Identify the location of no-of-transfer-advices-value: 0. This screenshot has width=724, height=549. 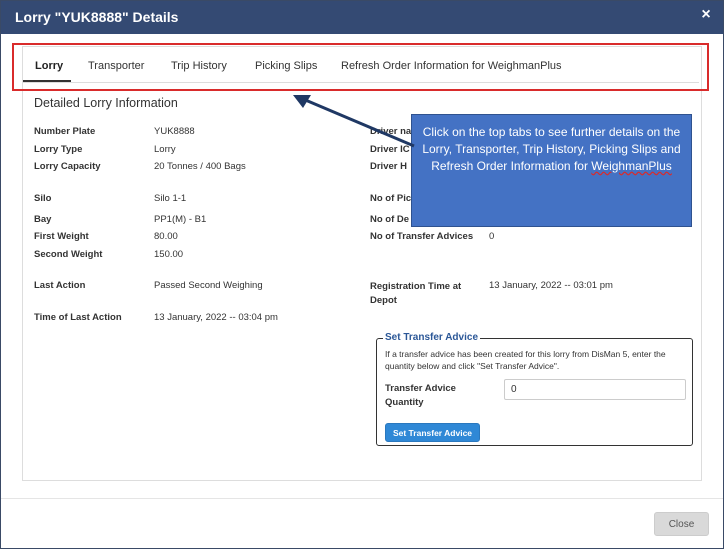
(492, 236).